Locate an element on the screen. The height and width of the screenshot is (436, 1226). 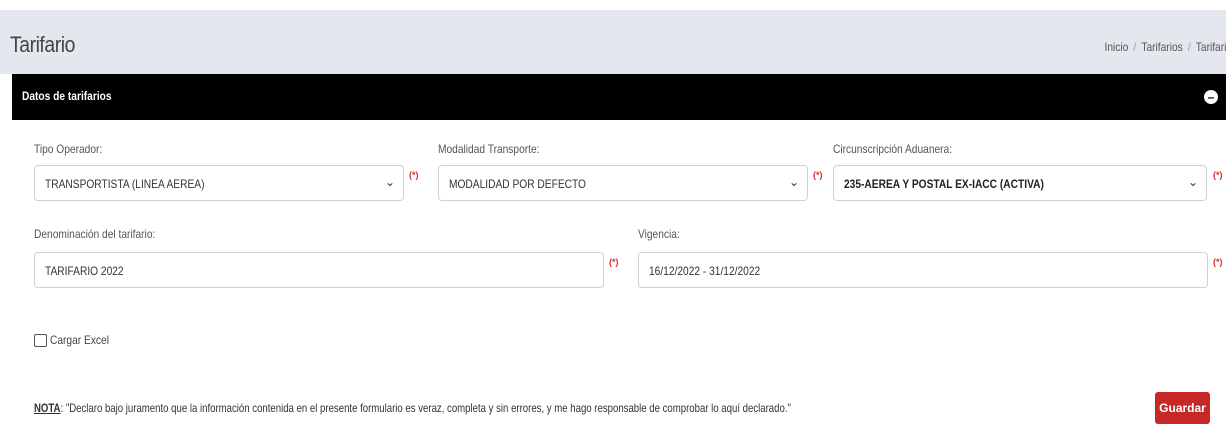
page-title: Tarifario is located at coordinates (42, 44).